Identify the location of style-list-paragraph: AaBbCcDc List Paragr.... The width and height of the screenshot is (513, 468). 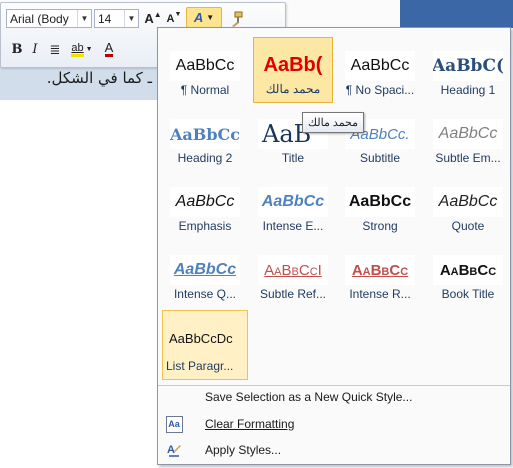
(205, 345).